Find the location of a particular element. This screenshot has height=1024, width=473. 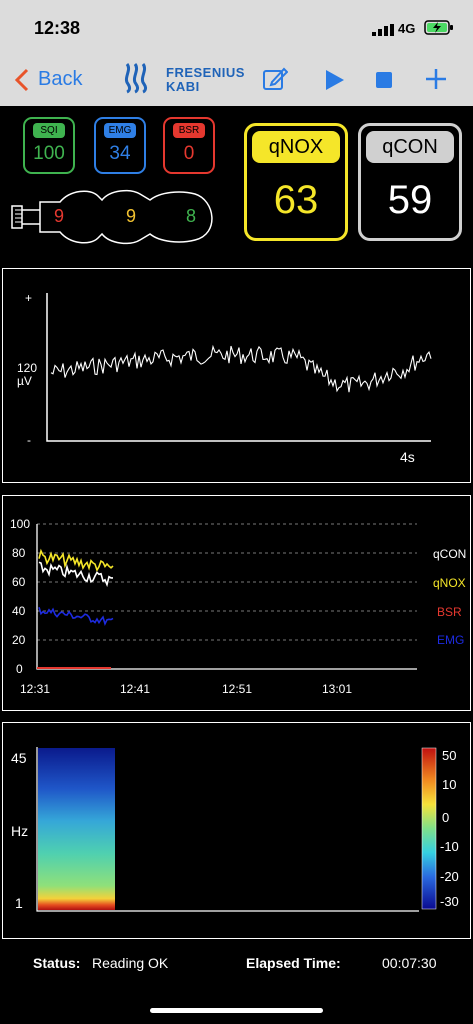

emg-indicator: EMG 34 is located at coordinates (120, 145).